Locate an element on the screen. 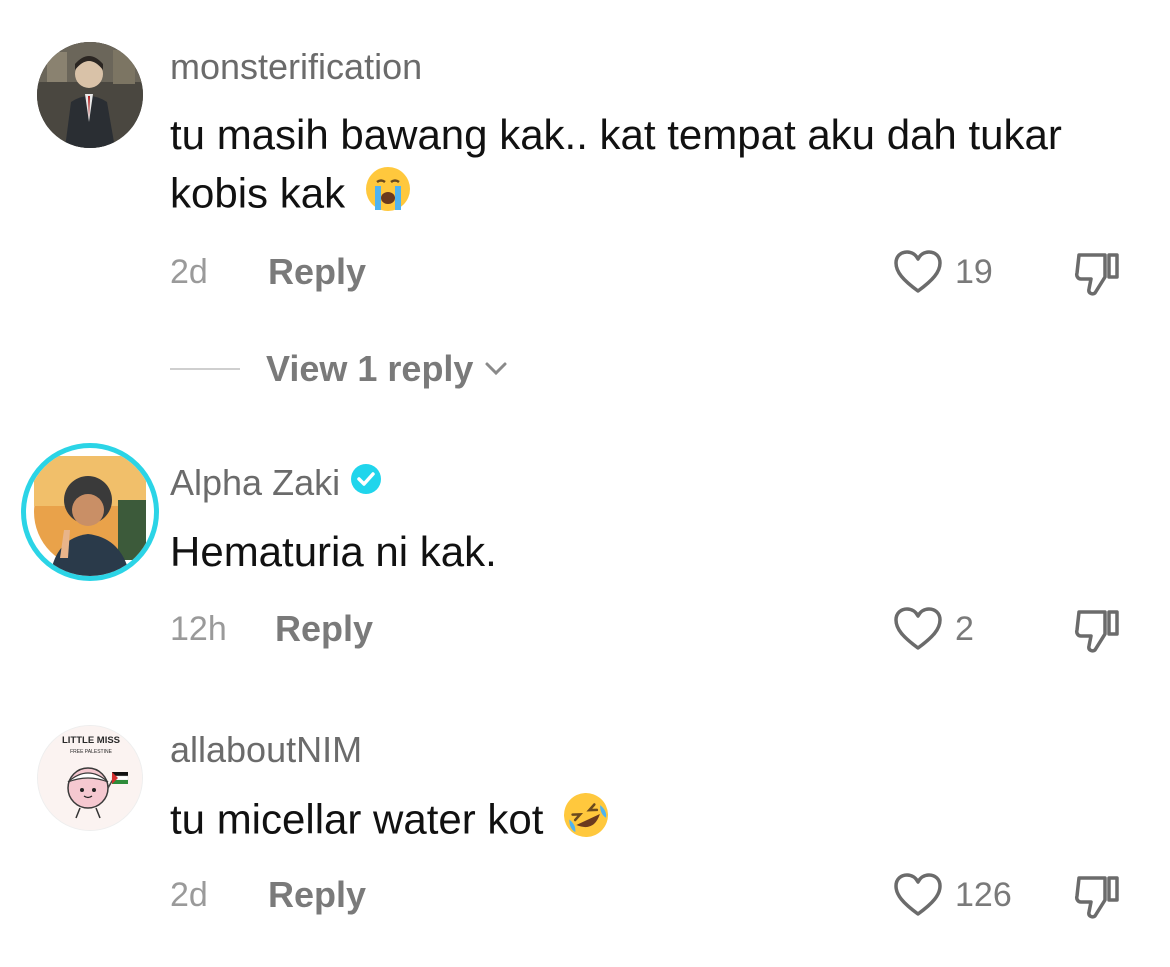  verified-badge-icon is located at coordinates (366, 483).